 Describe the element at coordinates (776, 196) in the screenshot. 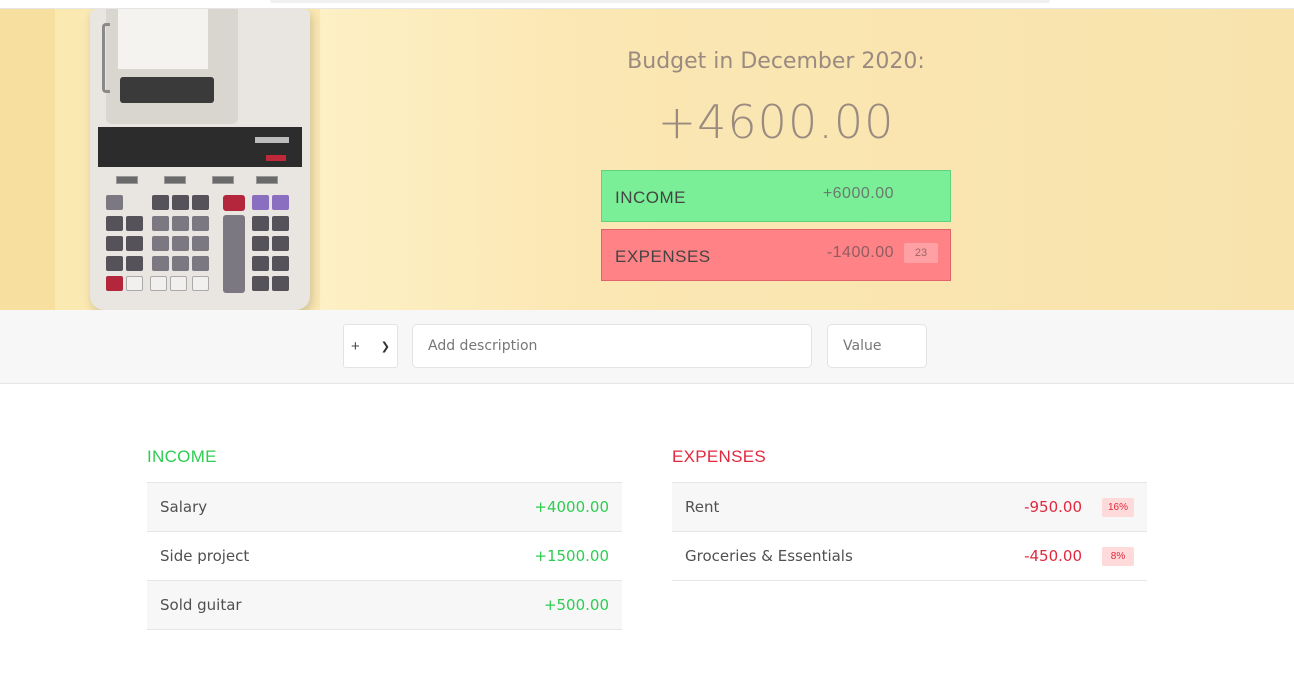

I see `income-summary: INCOME +6000.00` at that location.